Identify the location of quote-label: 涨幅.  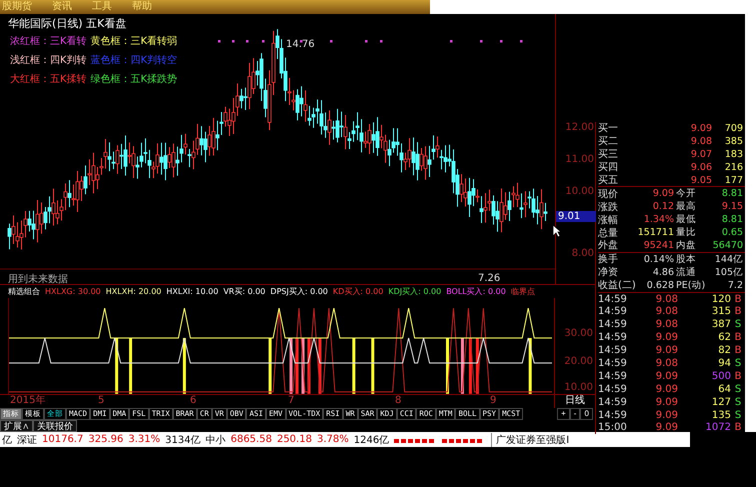
(608, 220).